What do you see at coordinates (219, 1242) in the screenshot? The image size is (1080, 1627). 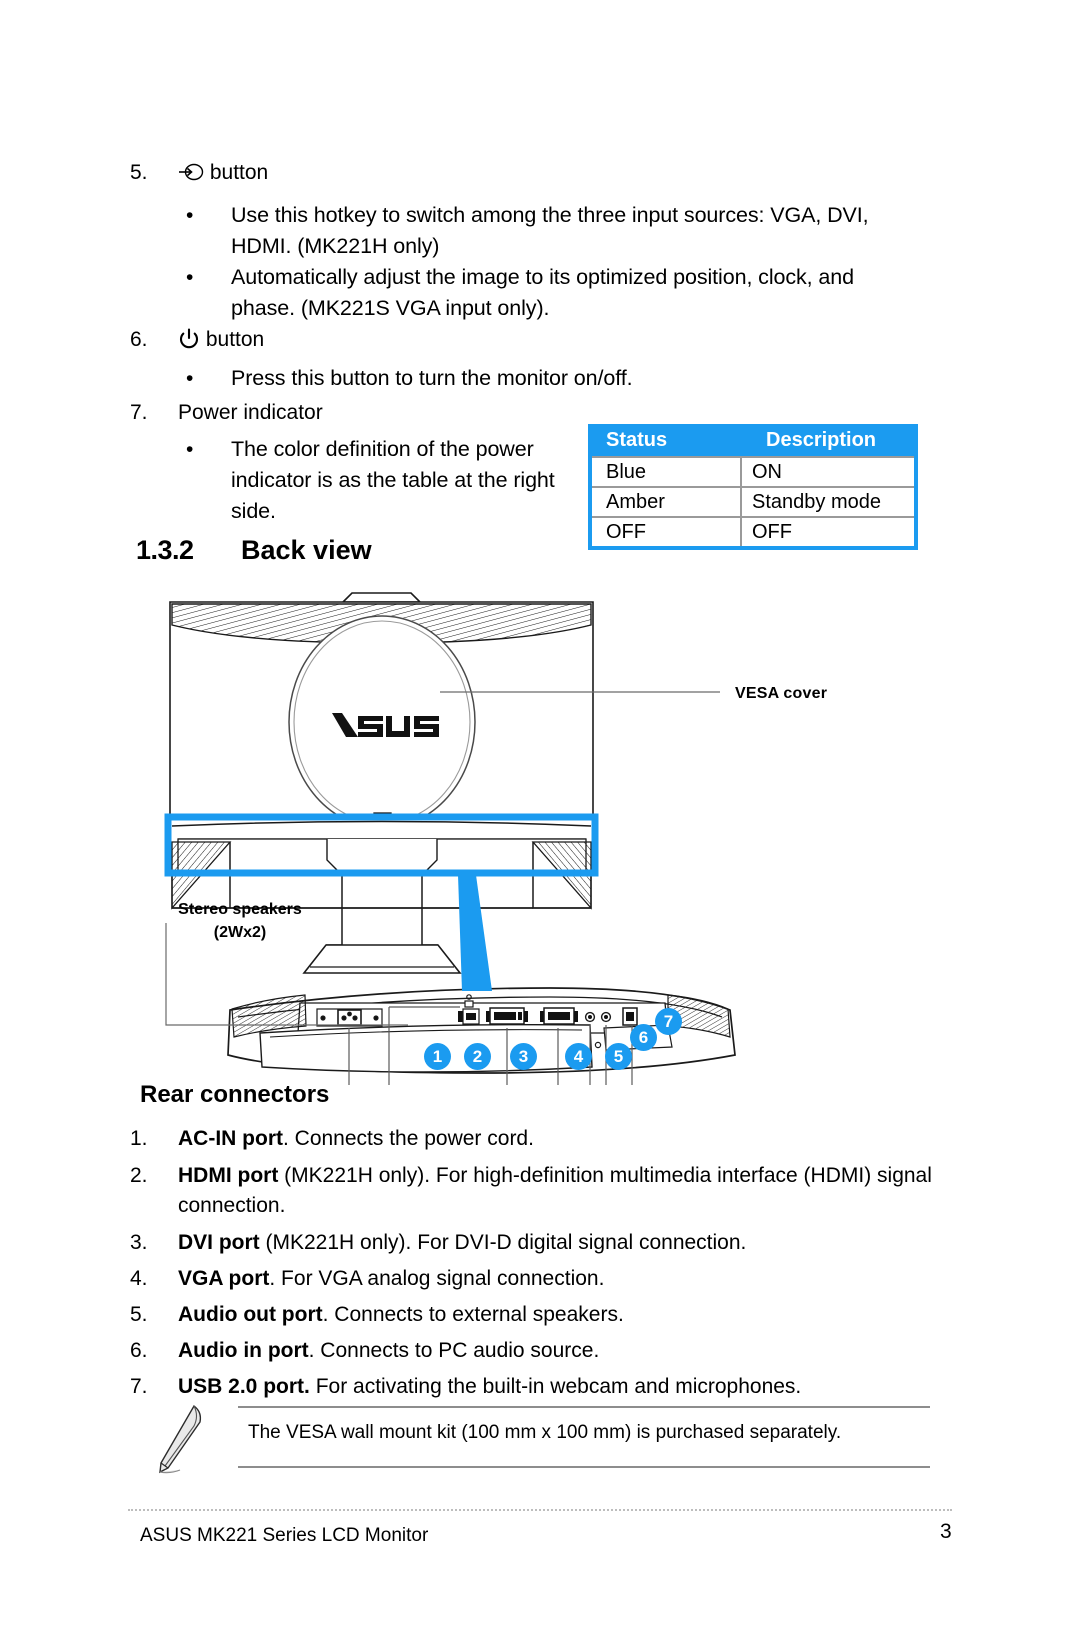 I see `connector-3-bold: DVI port` at bounding box center [219, 1242].